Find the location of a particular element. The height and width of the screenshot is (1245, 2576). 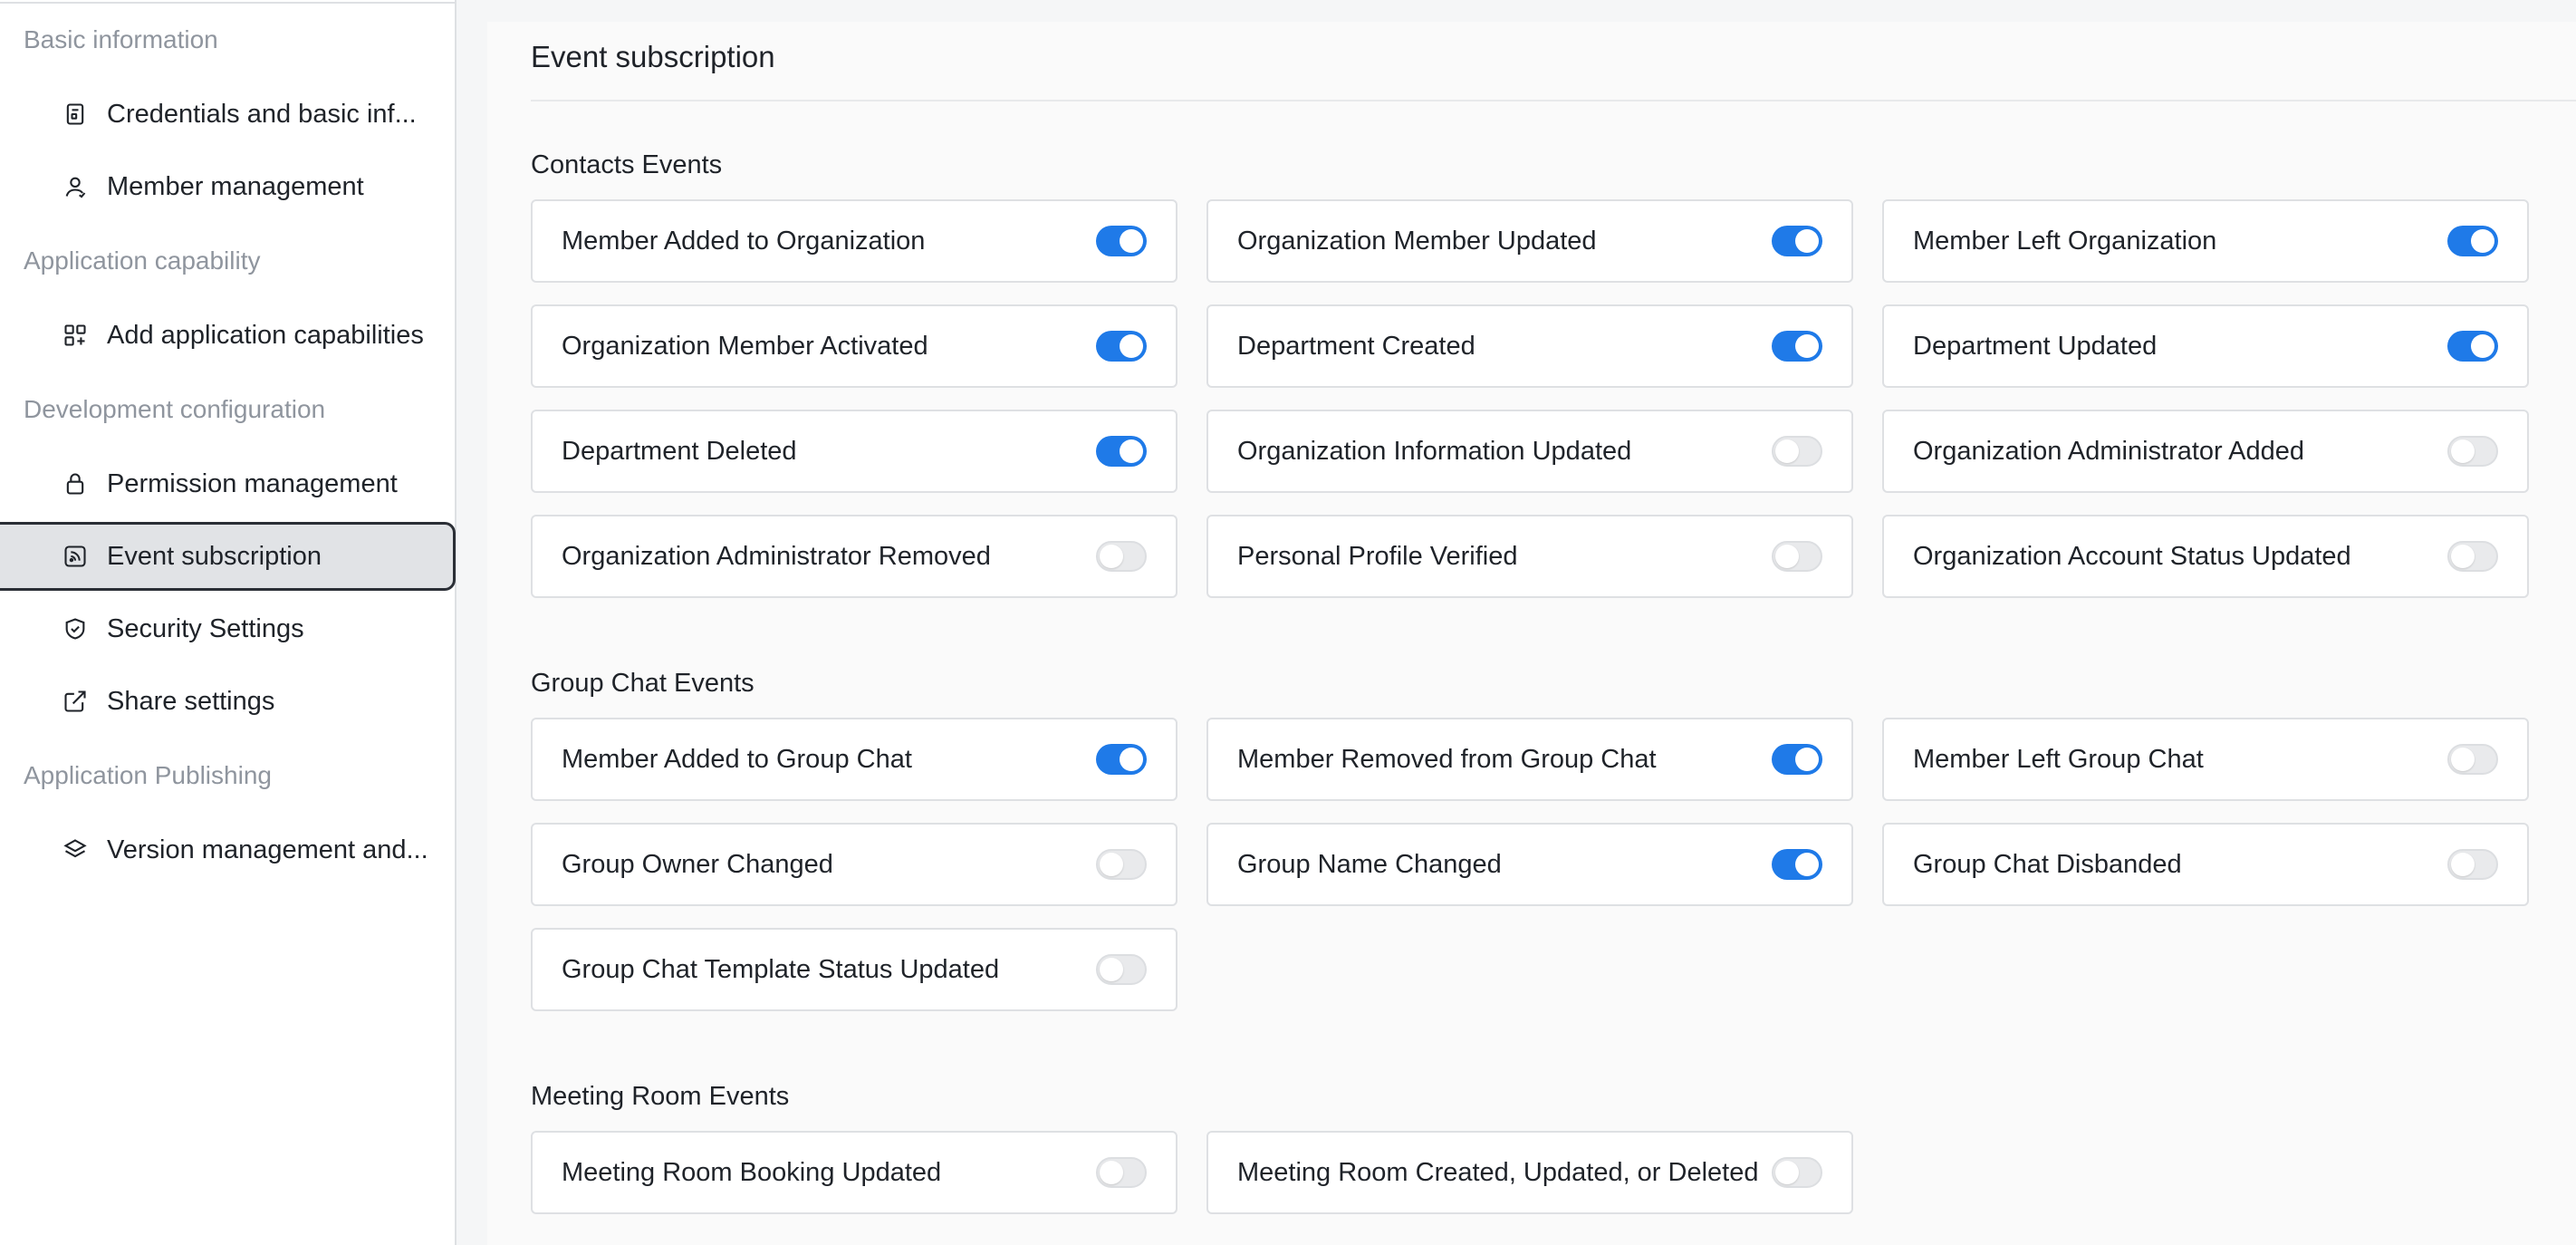

event-card: Department Updated is located at coordinates (2205, 346).